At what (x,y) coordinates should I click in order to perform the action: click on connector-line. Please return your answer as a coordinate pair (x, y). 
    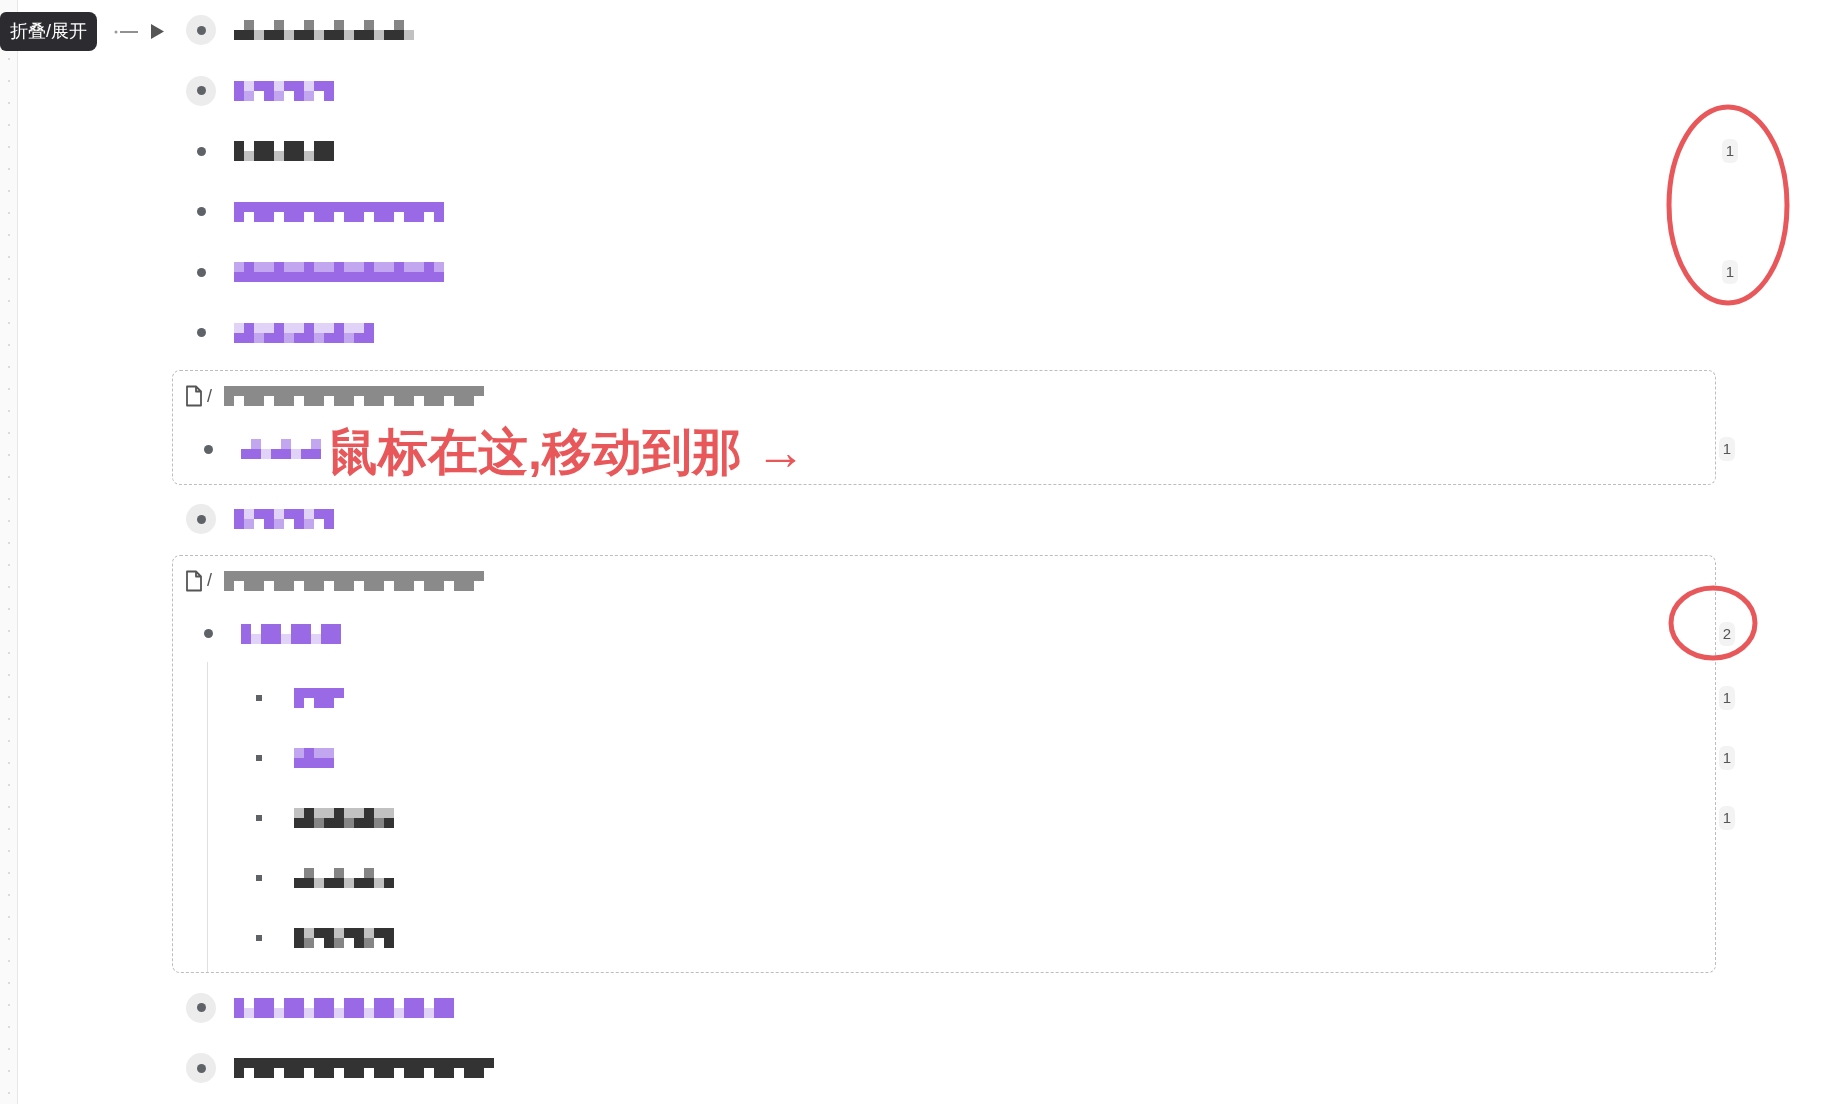
    Looking at the image, I should click on (126, 32).